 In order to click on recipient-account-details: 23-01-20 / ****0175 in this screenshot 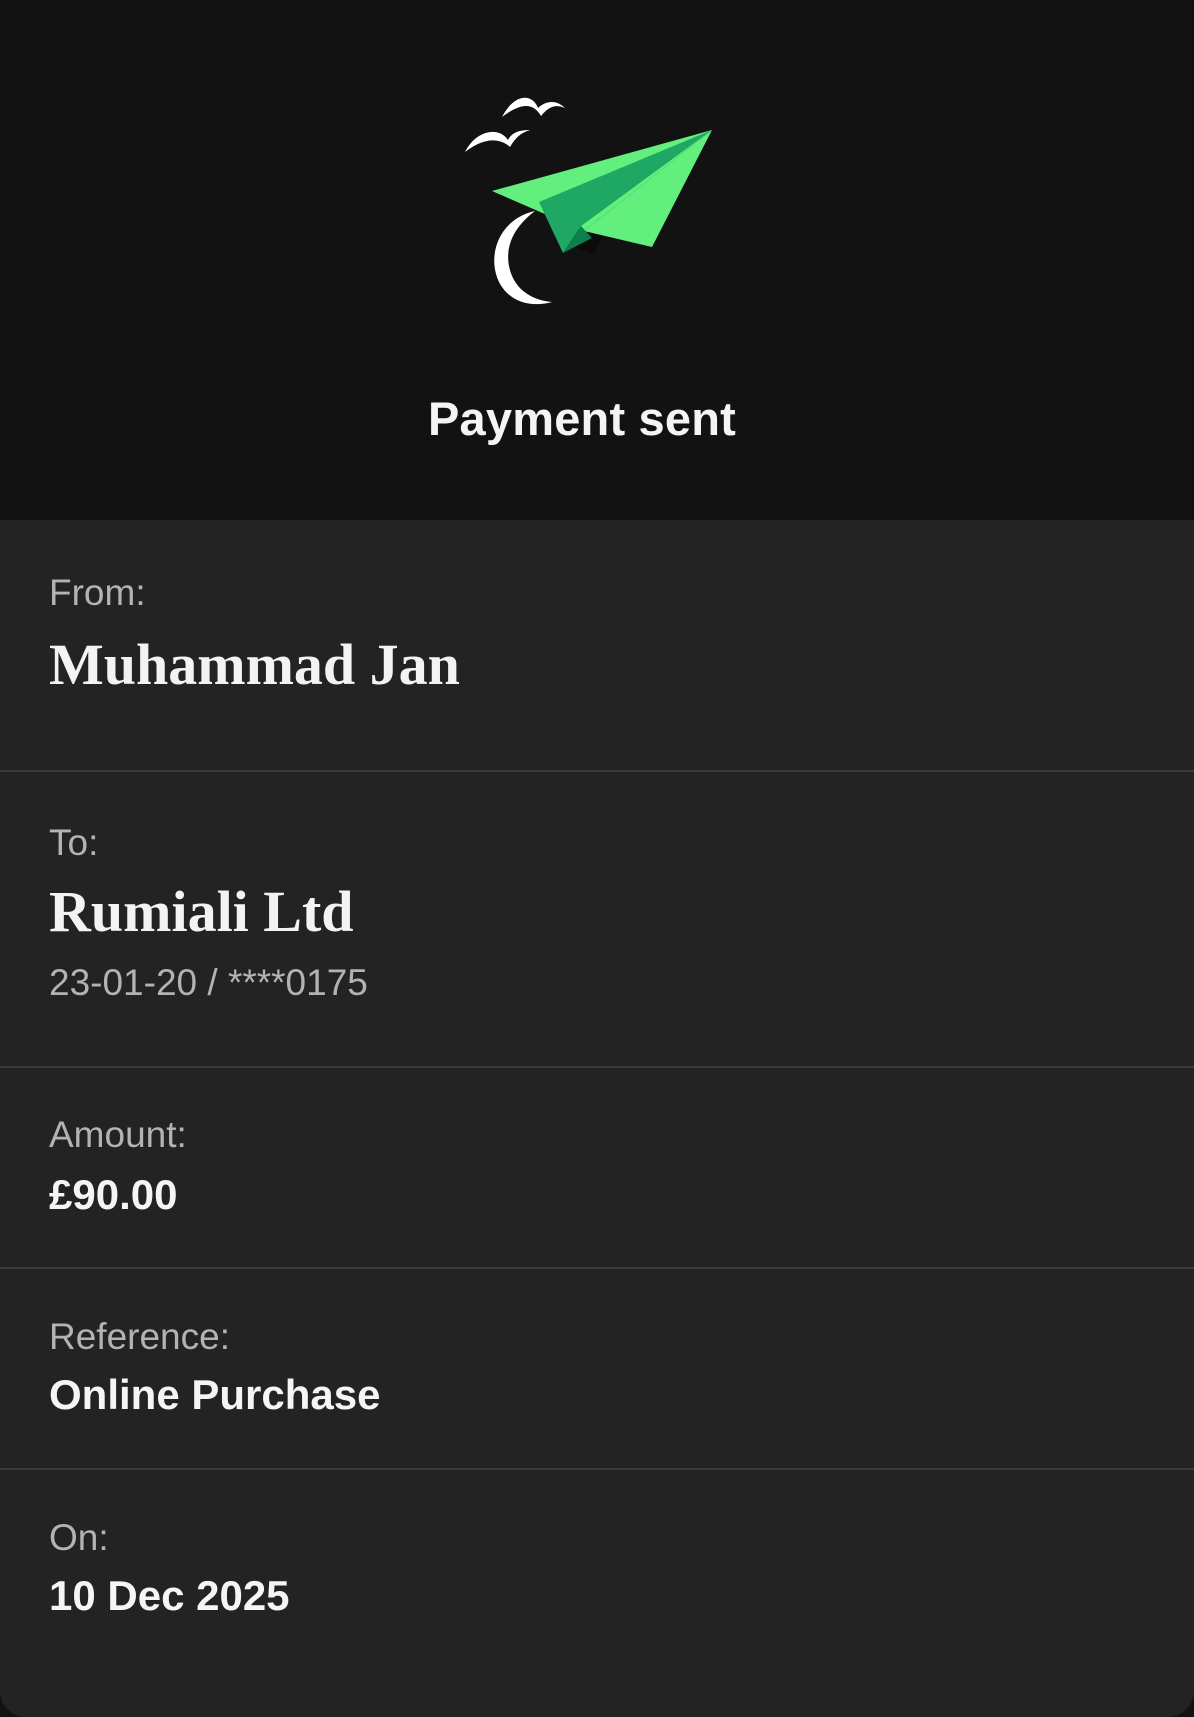, I will do `click(208, 982)`.